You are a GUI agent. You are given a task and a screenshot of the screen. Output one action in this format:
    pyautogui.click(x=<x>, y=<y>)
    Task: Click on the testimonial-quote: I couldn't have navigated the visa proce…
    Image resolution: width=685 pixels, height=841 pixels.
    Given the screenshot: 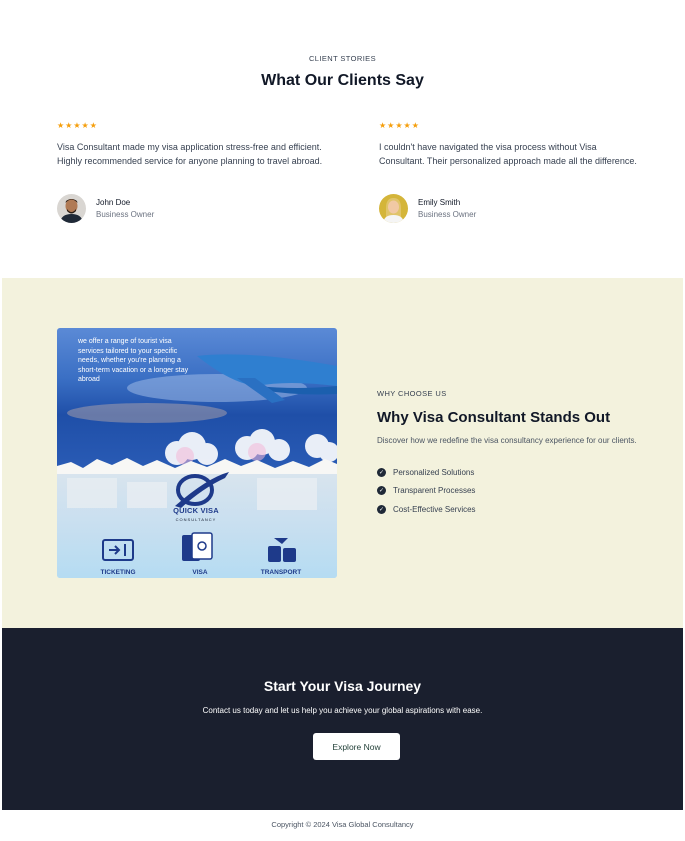 What is the action you would take?
    pyautogui.click(x=508, y=154)
    